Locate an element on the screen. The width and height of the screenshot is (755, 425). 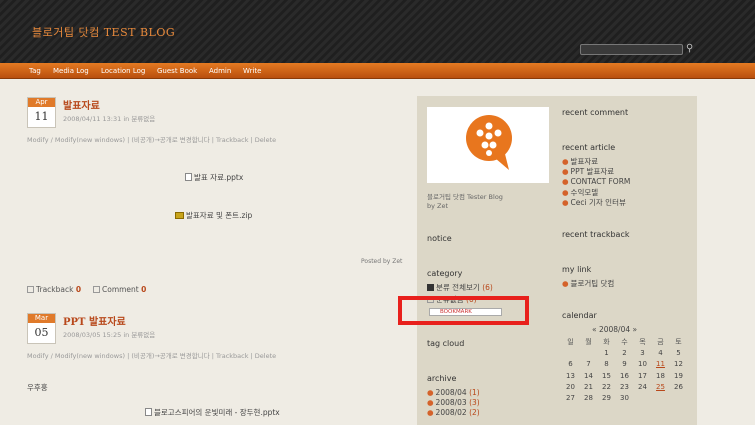
trackback-icon is located at coordinates (30, 289).